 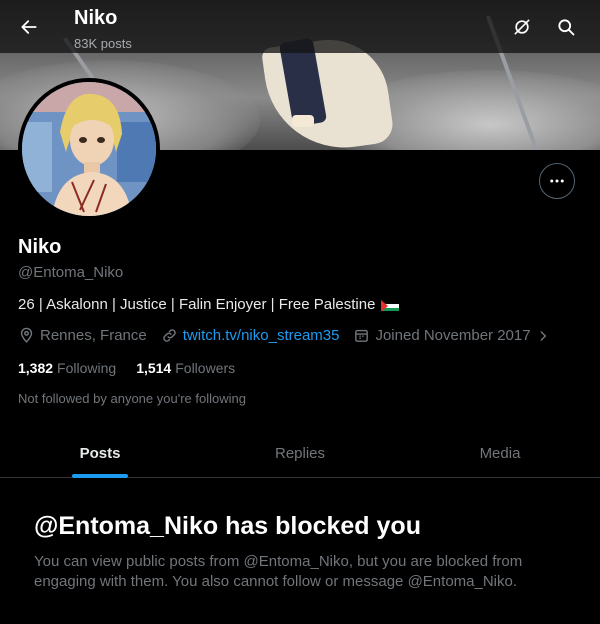 I want to click on back-arrow-icon, so click(x=29, y=27).